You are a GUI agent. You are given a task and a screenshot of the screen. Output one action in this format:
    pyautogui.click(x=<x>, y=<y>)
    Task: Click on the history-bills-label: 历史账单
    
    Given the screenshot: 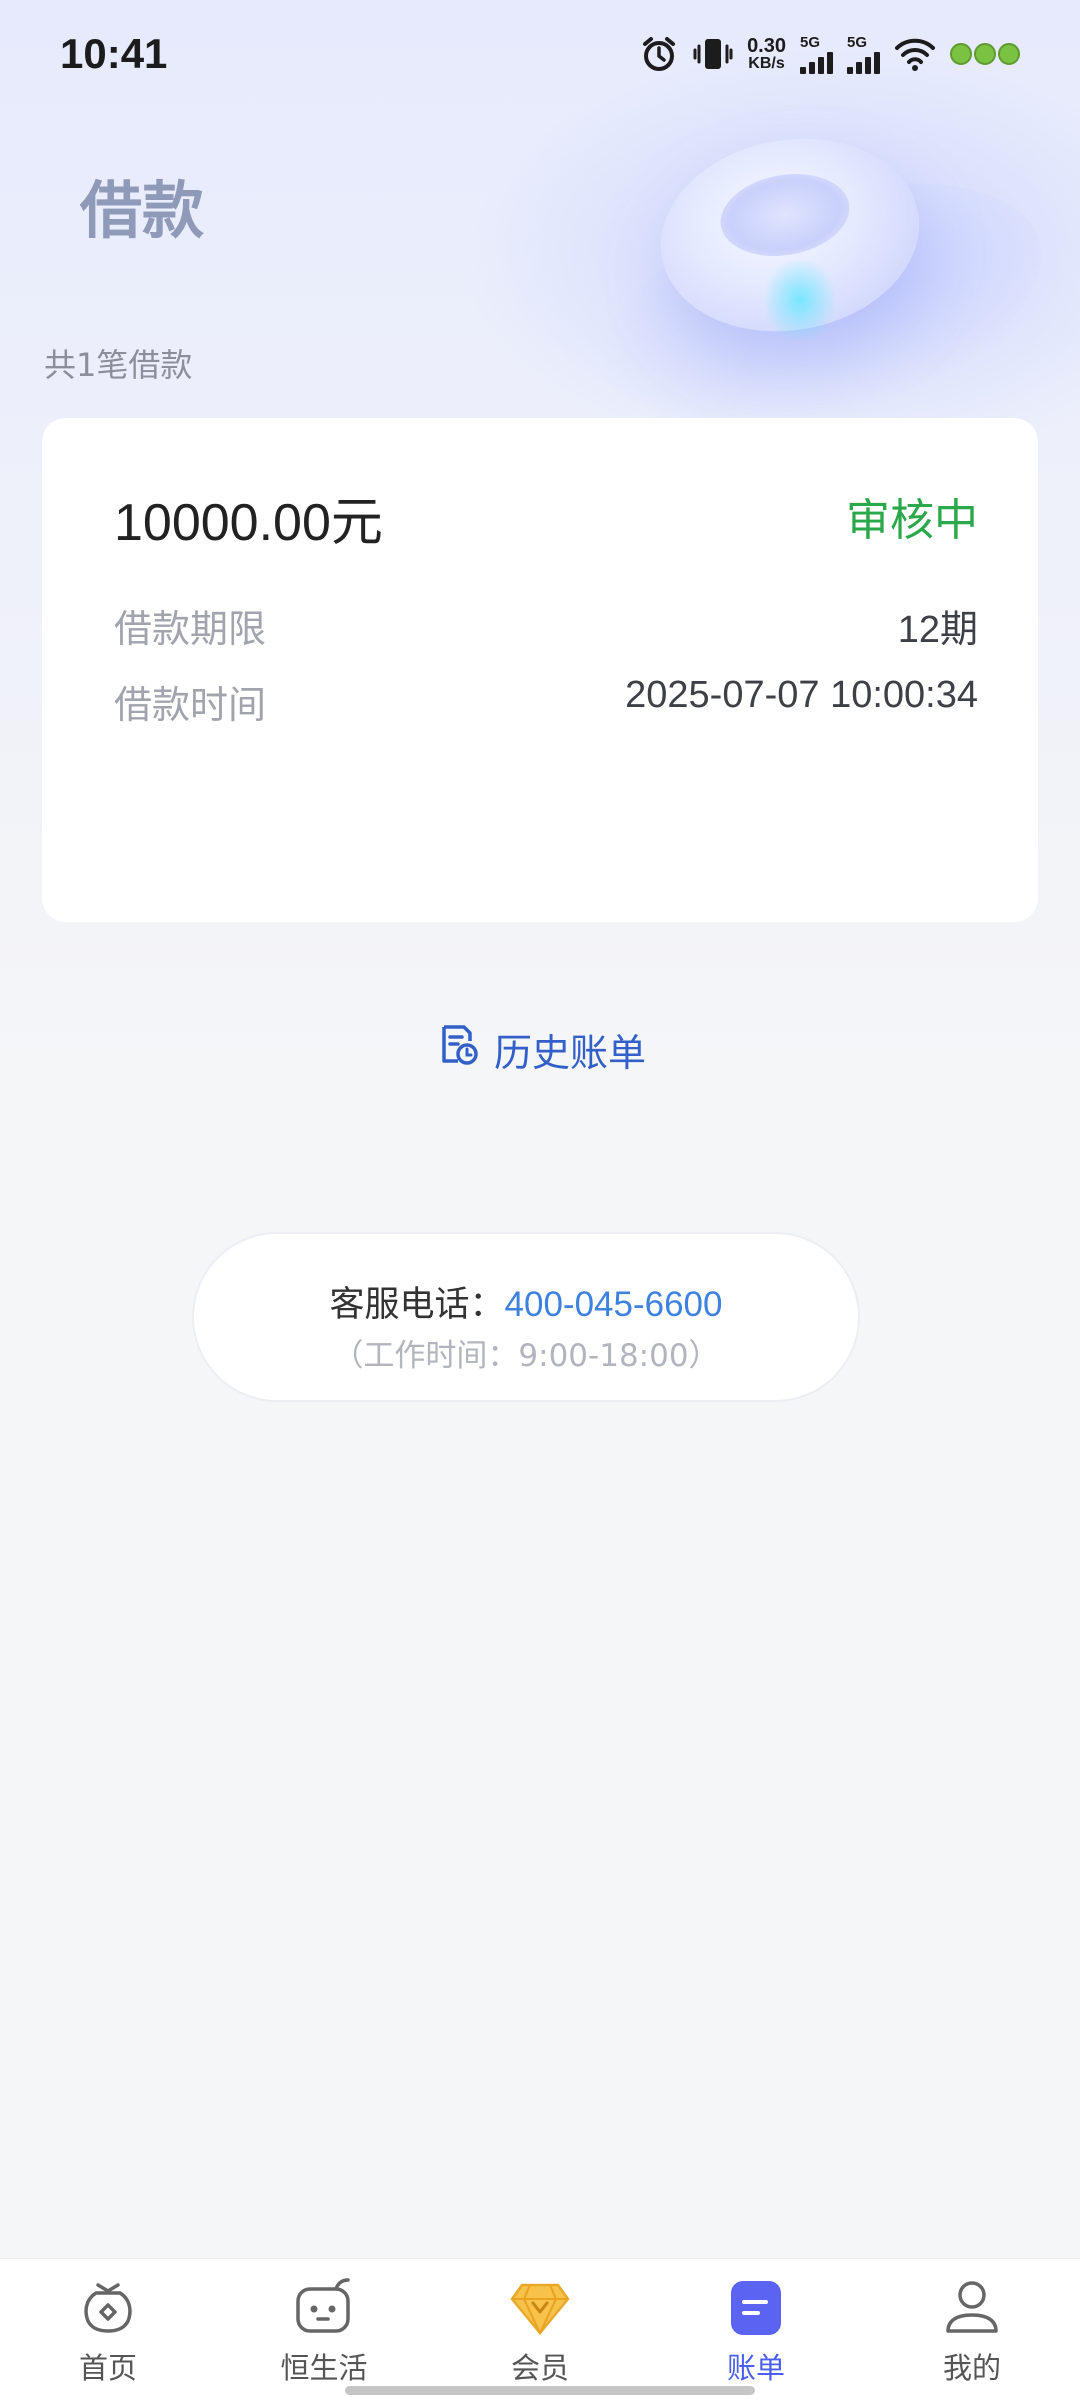 What is the action you would take?
    pyautogui.click(x=570, y=1053)
    